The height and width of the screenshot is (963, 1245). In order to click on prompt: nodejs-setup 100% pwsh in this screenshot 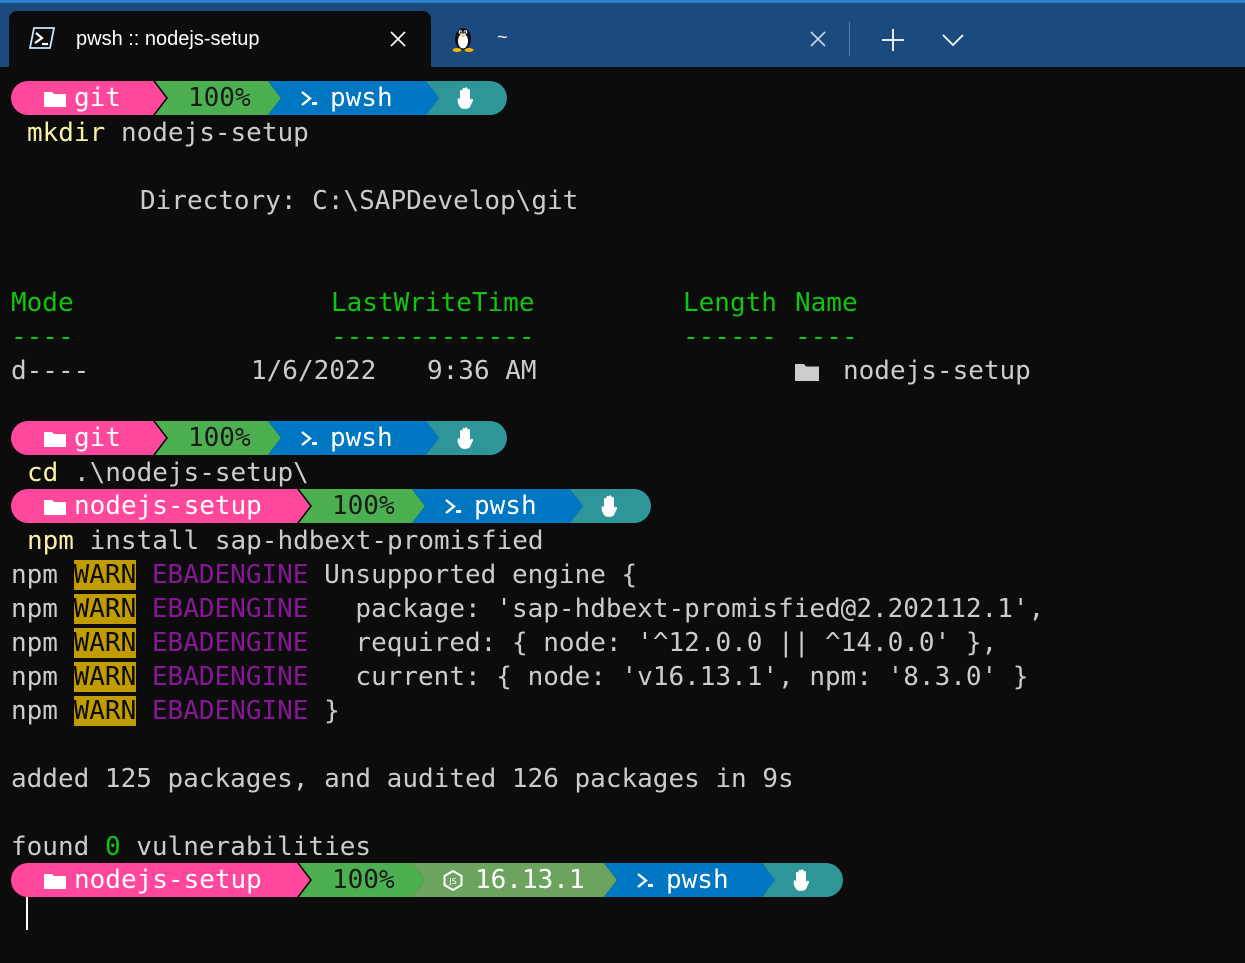, I will do `click(331, 506)`.